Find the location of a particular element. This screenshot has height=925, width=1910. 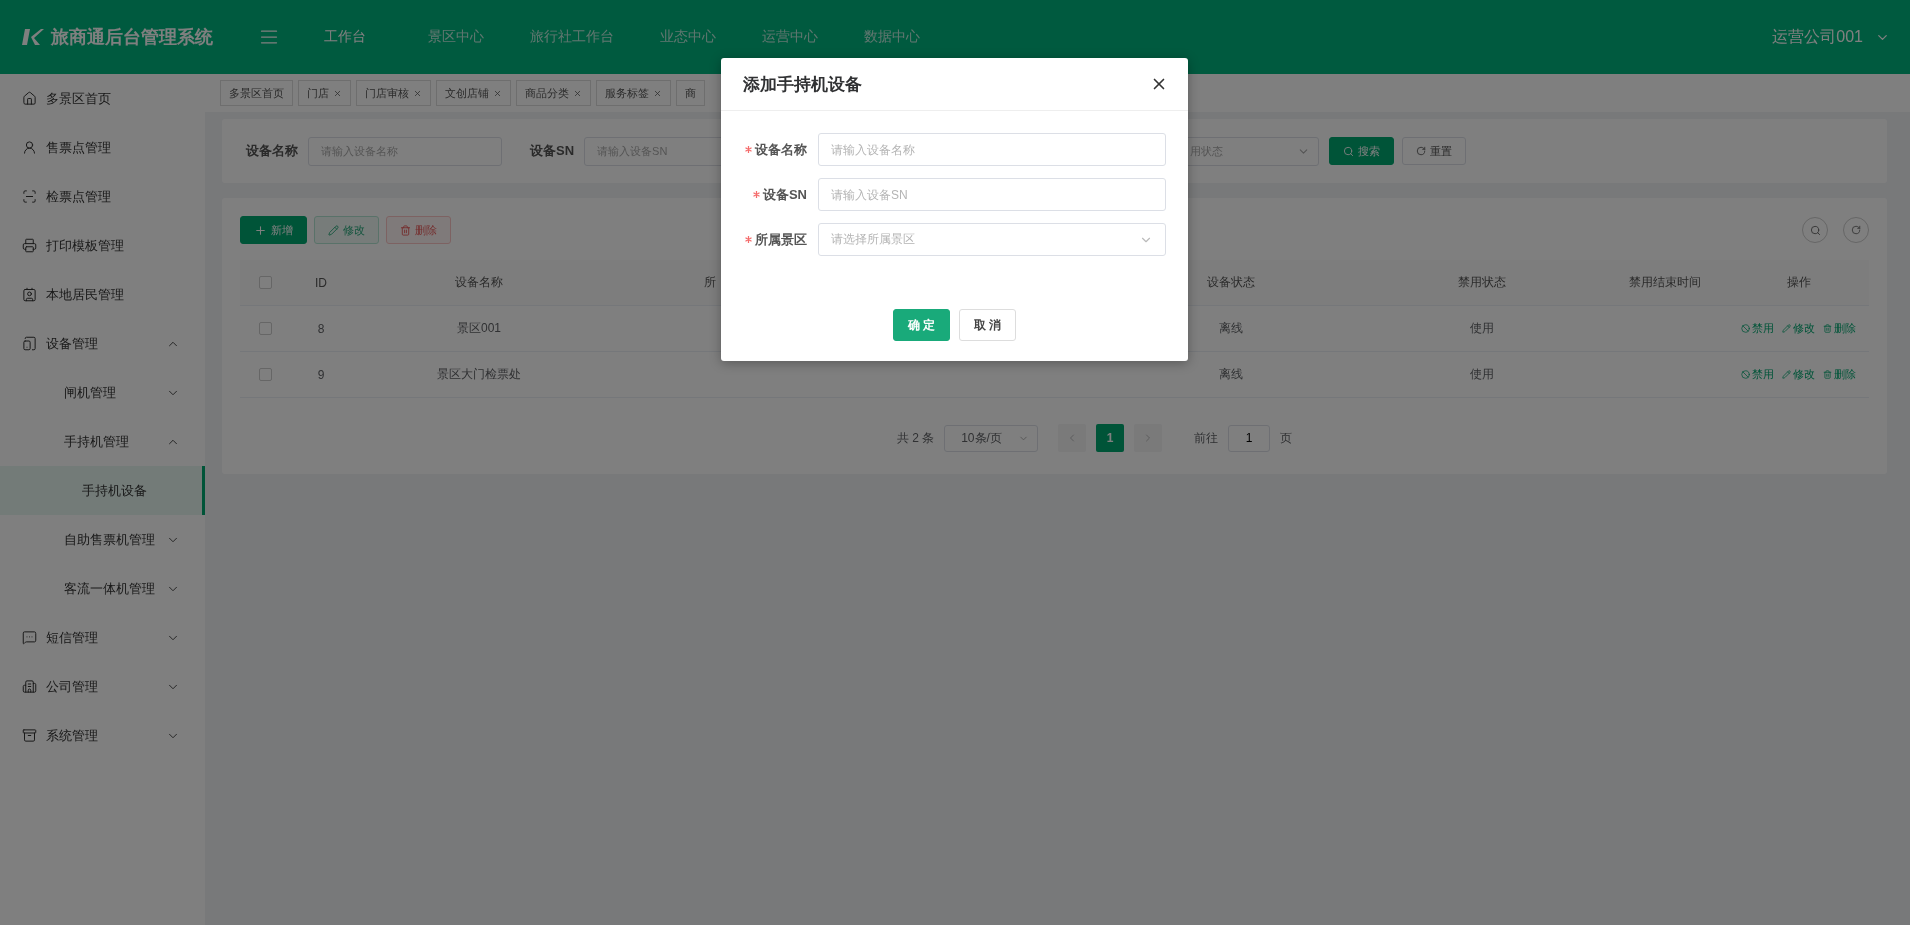

table-cell: 8 is located at coordinates (321, 328).